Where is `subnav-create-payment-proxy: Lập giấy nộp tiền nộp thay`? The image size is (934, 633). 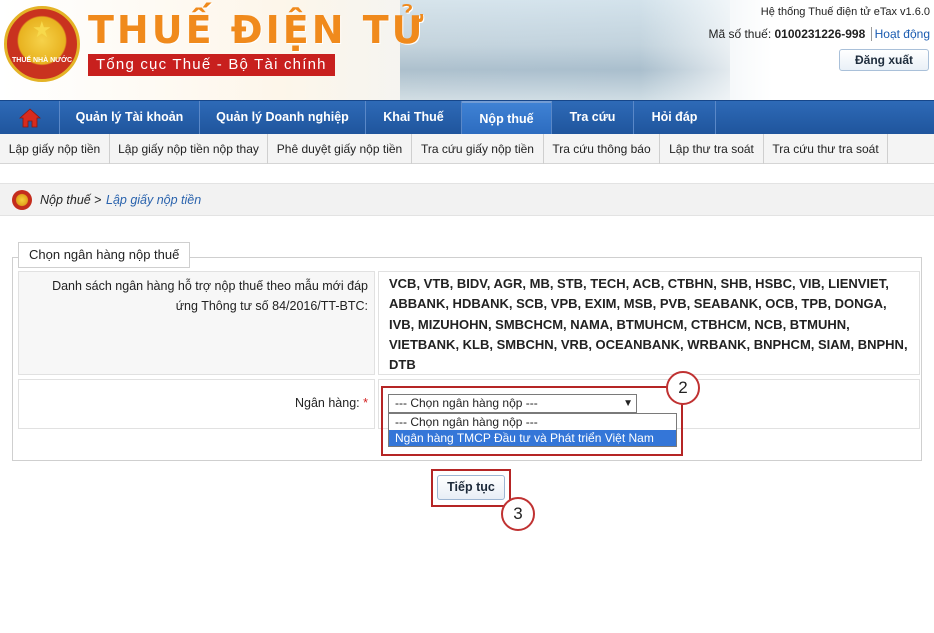 subnav-create-payment-proxy: Lập giấy nộp tiền nộp thay is located at coordinates (189, 149).